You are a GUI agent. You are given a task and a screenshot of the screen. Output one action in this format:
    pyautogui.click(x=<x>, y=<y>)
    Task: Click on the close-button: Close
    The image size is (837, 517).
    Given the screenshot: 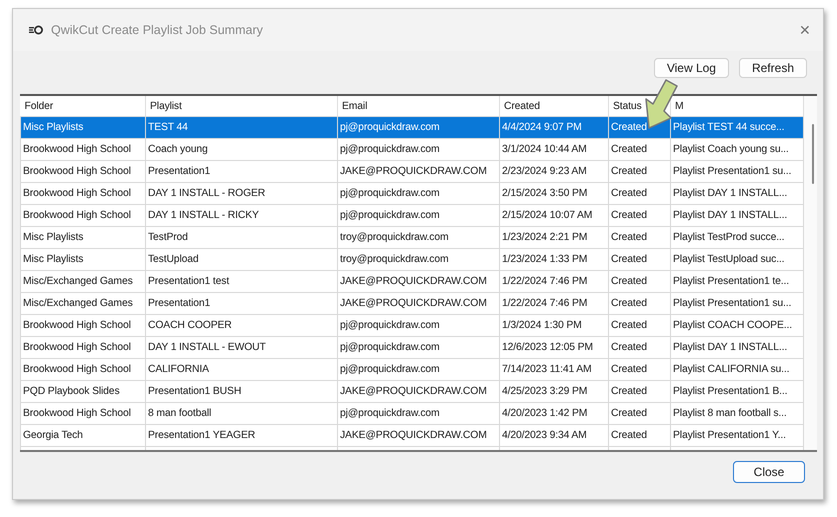 What is the action you would take?
    pyautogui.click(x=769, y=472)
    